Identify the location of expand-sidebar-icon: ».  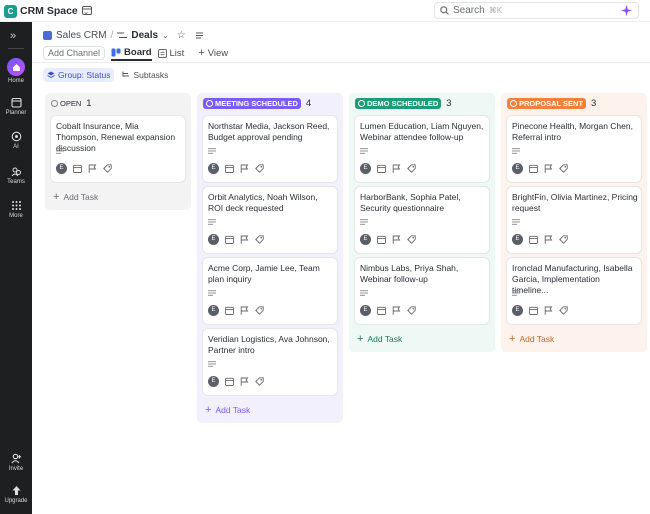
(13, 36).